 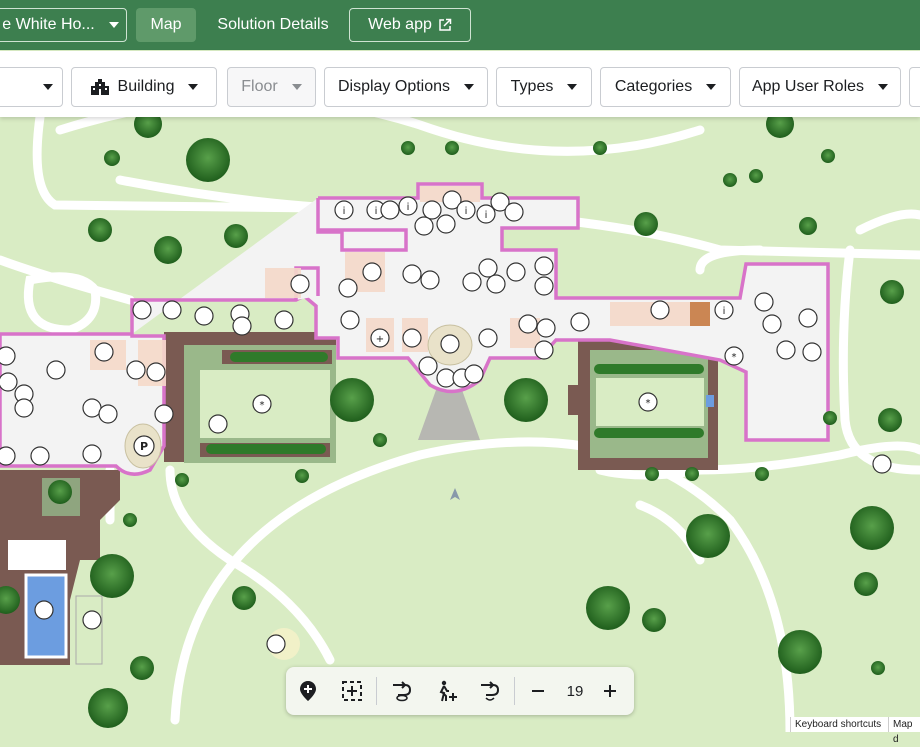 What do you see at coordinates (402, 691) in the screenshot?
I see `route-icon` at bounding box center [402, 691].